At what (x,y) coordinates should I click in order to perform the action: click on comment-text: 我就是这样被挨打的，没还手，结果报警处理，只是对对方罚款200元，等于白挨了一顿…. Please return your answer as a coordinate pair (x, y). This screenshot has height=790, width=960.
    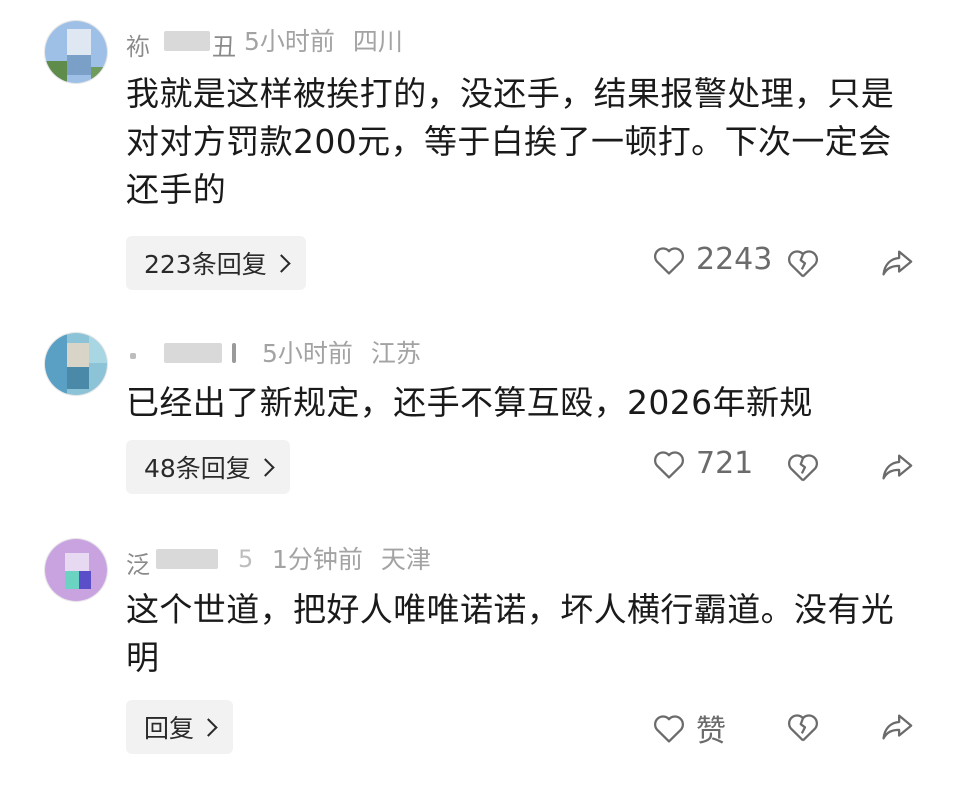
    Looking at the image, I should click on (510, 141).